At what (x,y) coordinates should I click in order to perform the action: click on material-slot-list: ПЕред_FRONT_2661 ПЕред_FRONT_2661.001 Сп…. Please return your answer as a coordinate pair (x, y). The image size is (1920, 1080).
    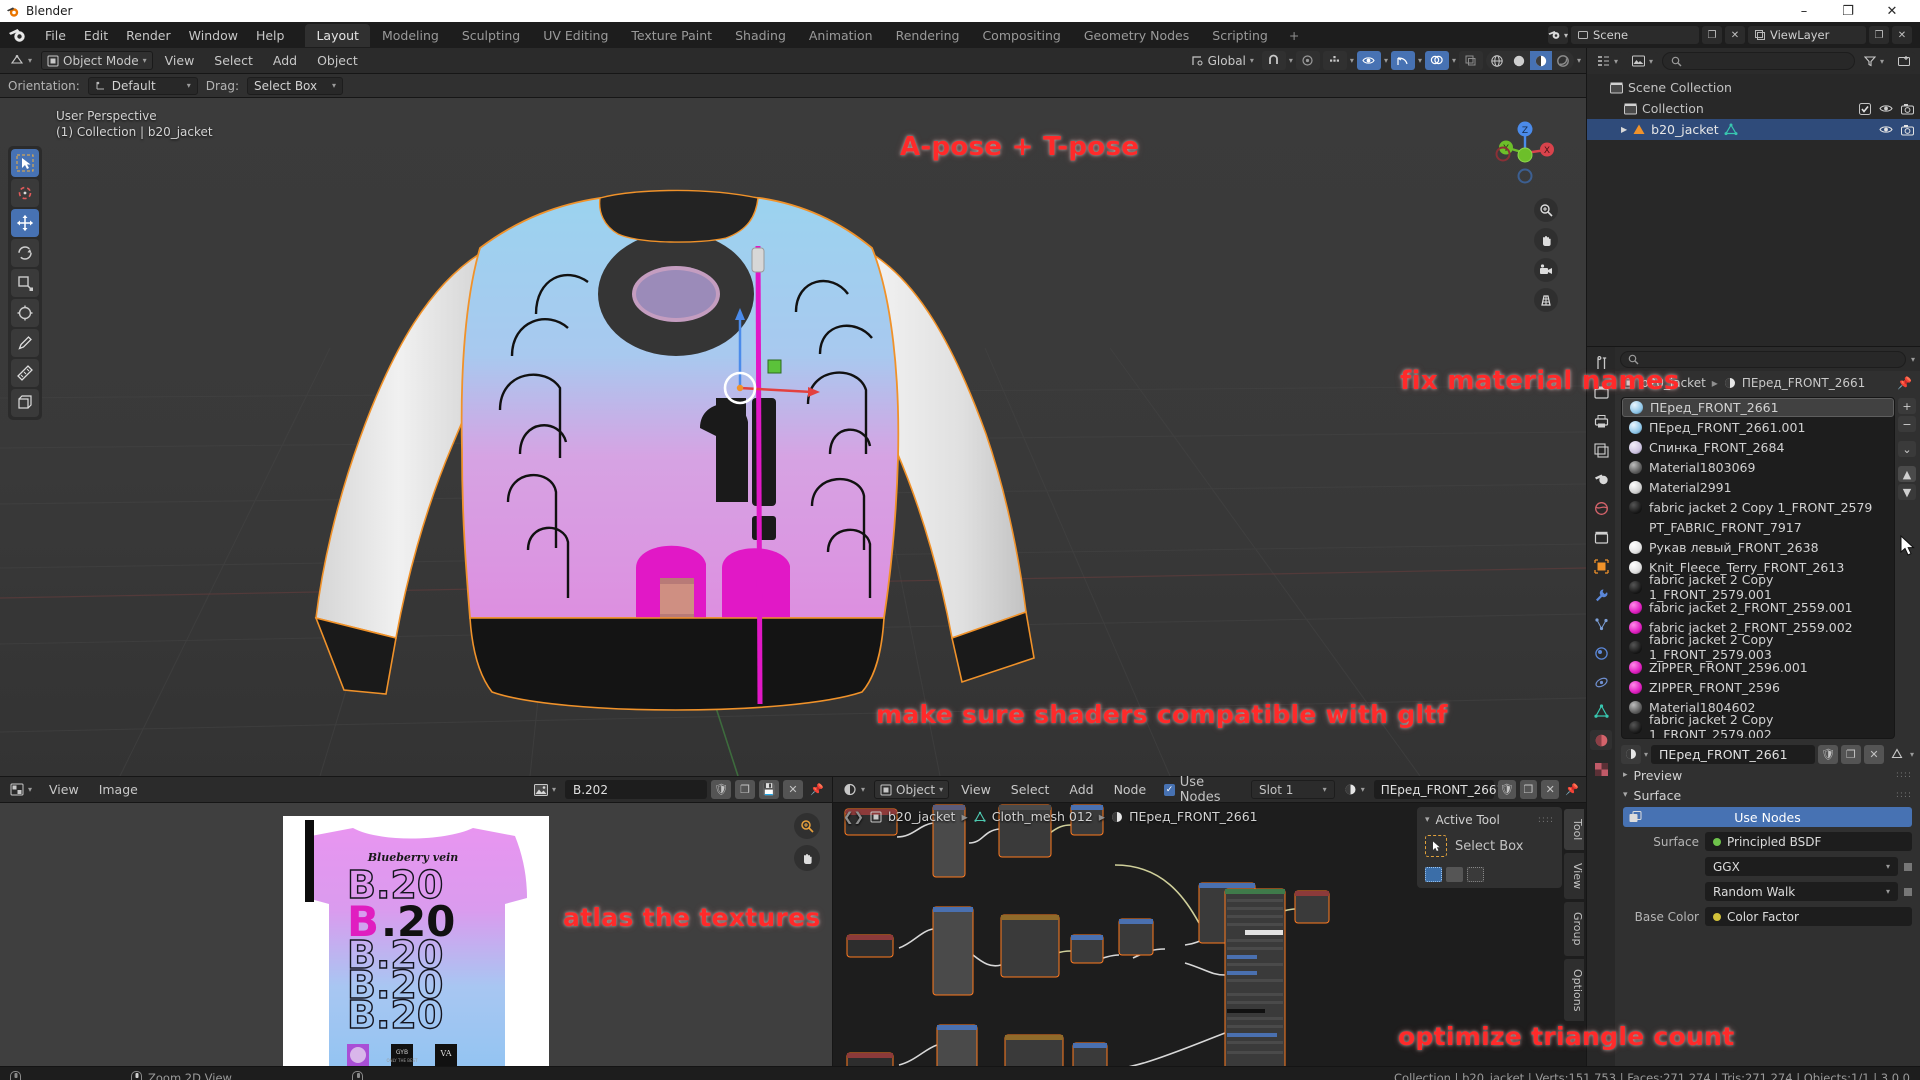
    Looking at the image, I should click on (1758, 568).